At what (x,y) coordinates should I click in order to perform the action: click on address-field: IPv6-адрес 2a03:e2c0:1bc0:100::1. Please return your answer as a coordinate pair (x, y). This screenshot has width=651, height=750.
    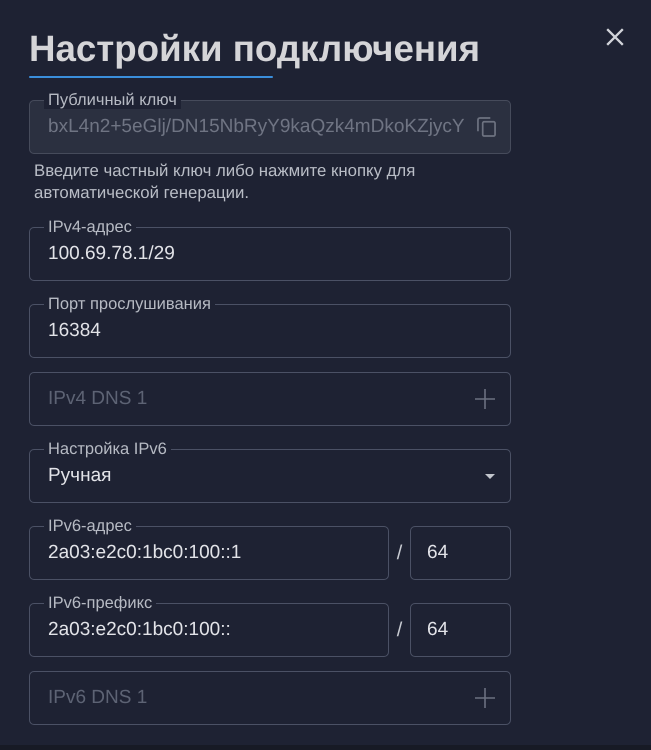
    Looking at the image, I should click on (209, 548).